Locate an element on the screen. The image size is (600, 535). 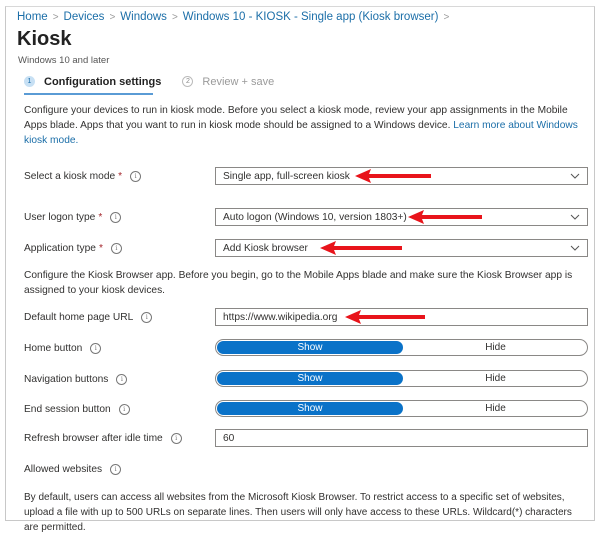
label-text: Select a kiosk mode is located at coordinates (70, 176).